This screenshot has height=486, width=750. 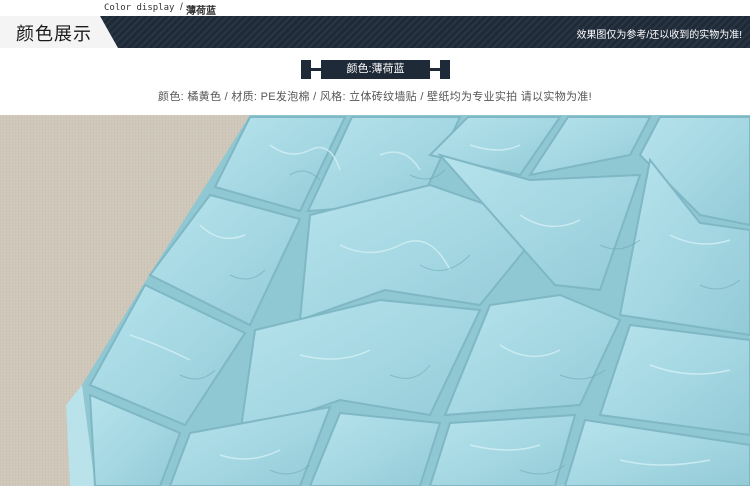 What do you see at coordinates (306, 69) in the screenshot?
I see `color-tag-left-cap` at bounding box center [306, 69].